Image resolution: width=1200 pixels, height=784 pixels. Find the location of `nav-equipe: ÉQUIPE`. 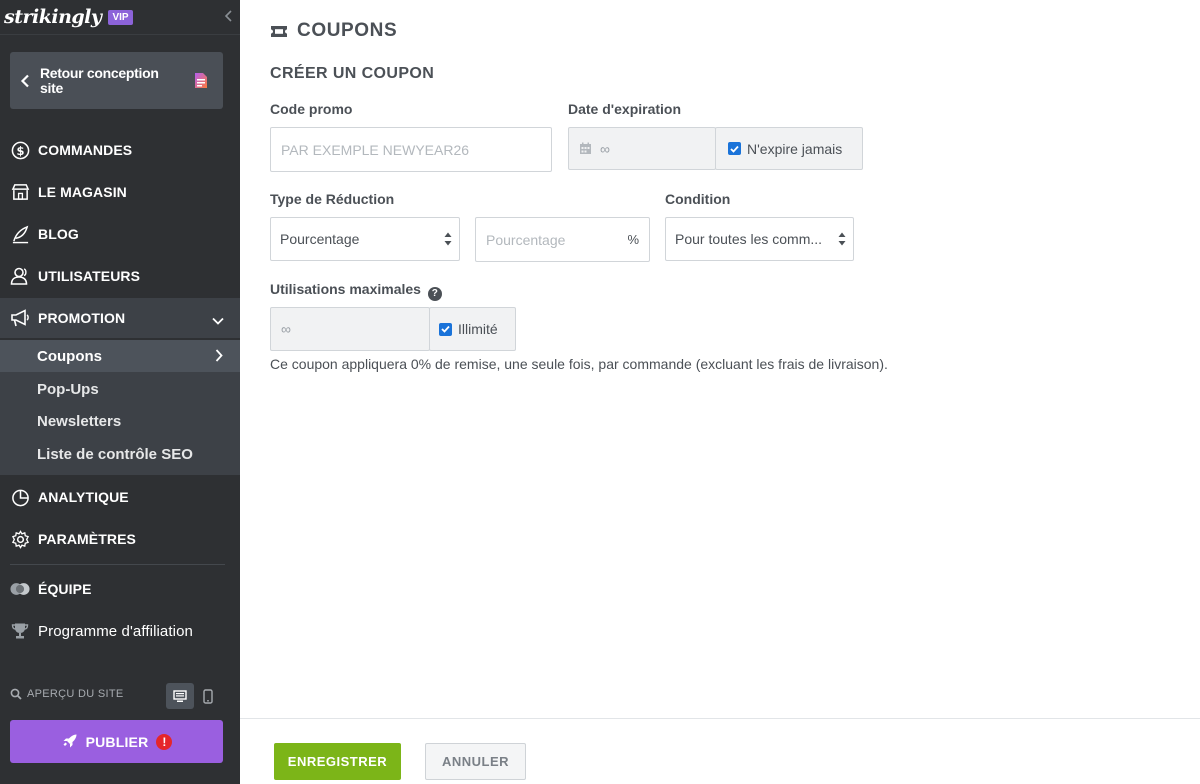

nav-equipe: ÉQUIPE is located at coordinates (120, 589).